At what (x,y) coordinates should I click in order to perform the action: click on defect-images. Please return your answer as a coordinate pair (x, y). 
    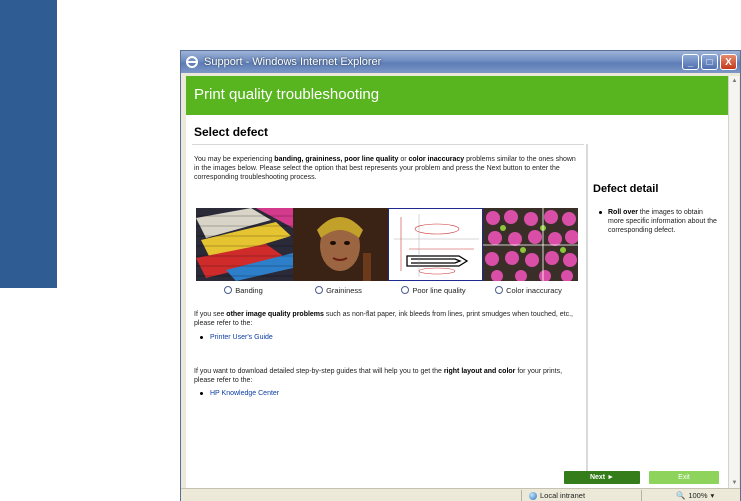
    Looking at the image, I should click on (387, 244).